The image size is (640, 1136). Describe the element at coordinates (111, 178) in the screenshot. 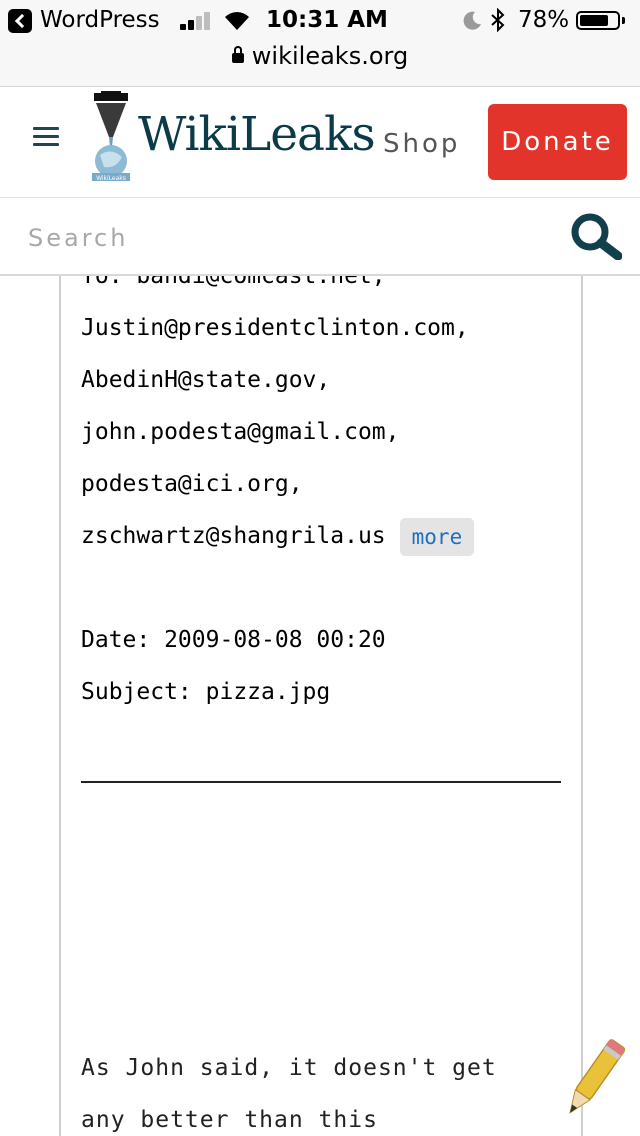

I see `logo-subtext: WikiLeaks` at that location.